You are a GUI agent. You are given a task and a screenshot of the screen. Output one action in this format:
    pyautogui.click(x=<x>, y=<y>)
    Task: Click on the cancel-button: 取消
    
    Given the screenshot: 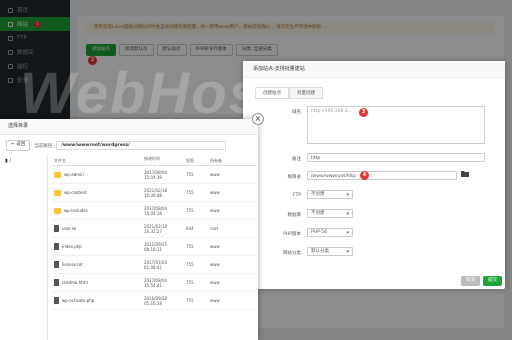 What is the action you would take?
    pyautogui.click(x=470, y=281)
    